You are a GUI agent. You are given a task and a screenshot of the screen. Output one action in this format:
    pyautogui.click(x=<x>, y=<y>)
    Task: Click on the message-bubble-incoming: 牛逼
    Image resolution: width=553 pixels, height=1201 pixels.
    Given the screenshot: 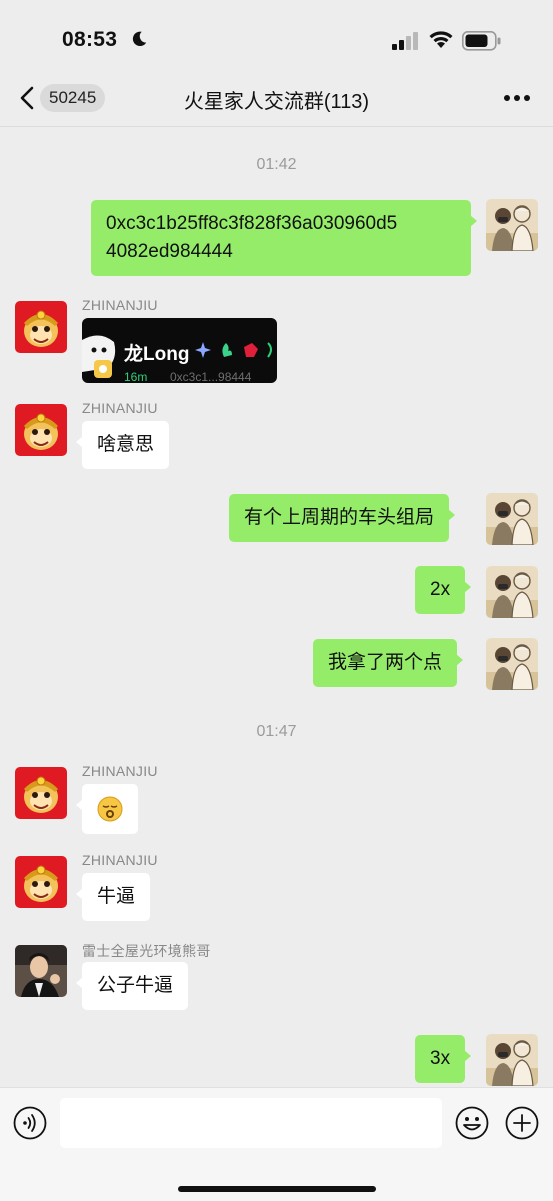 What is the action you would take?
    pyautogui.click(x=113, y=897)
    